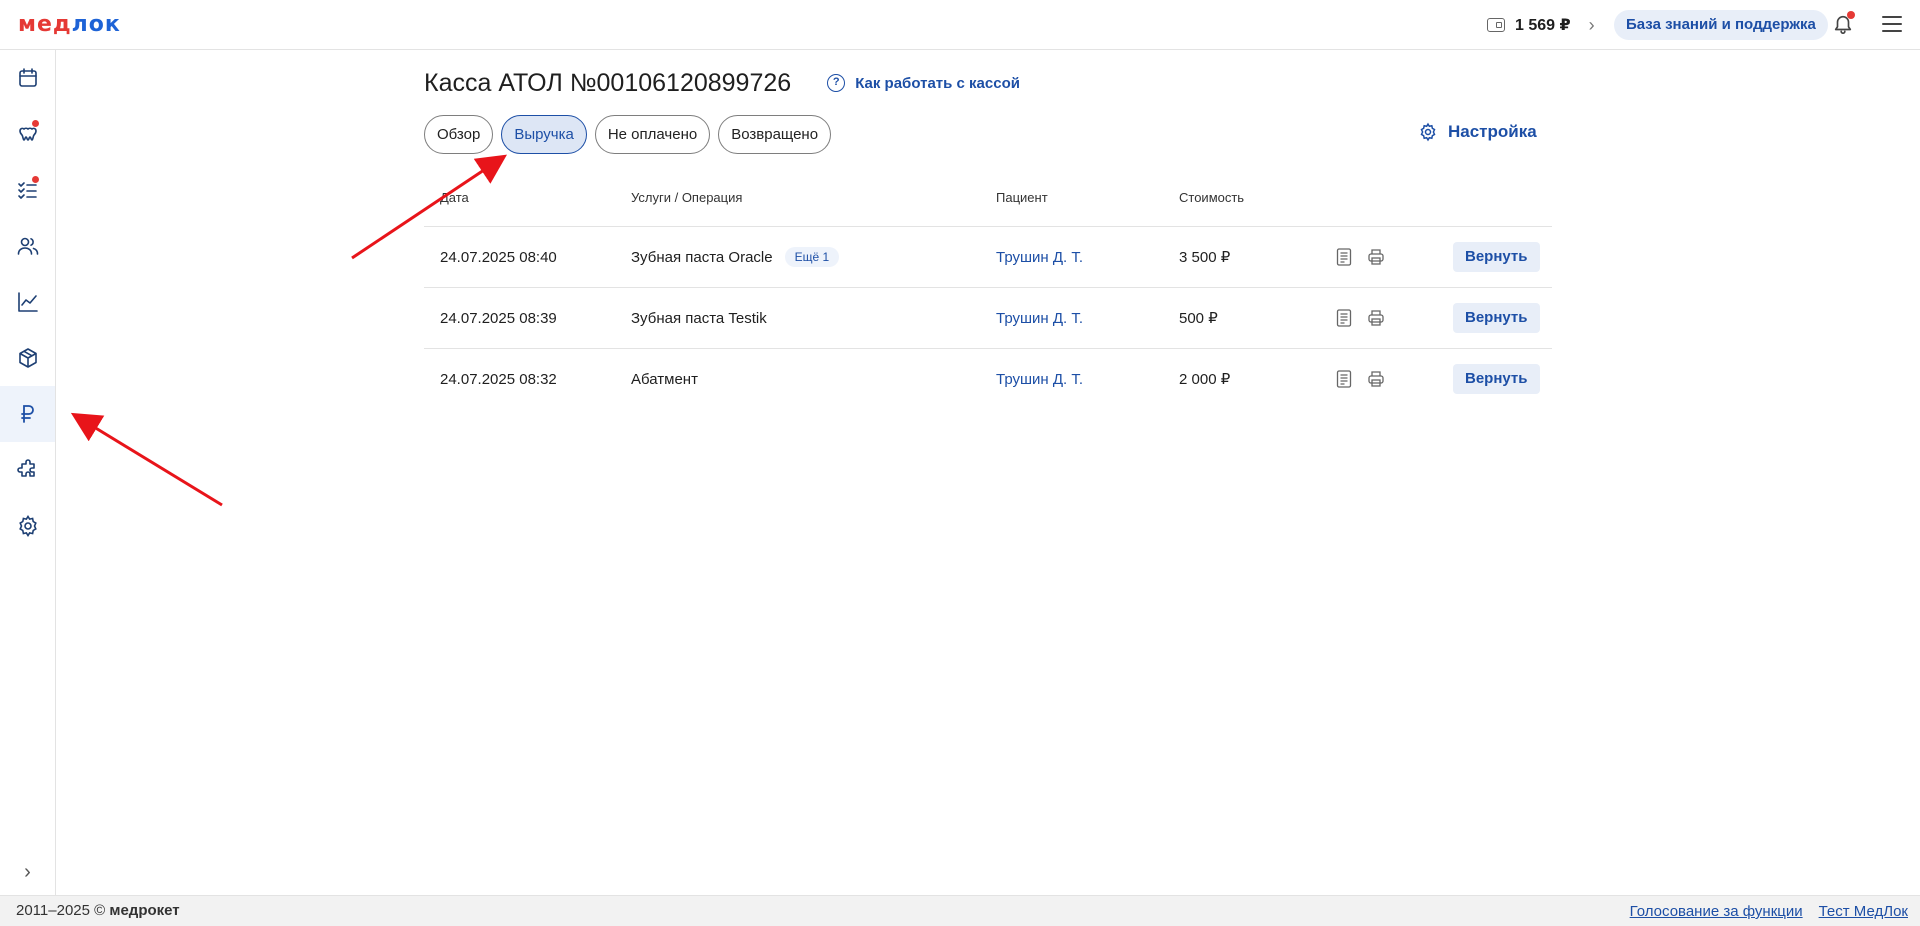 The height and width of the screenshot is (926, 1920). Describe the element at coordinates (960, 25) in the screenshot. I see `top-header: медлок 1 569 ₽ › База знаний и поддержка` at that location.